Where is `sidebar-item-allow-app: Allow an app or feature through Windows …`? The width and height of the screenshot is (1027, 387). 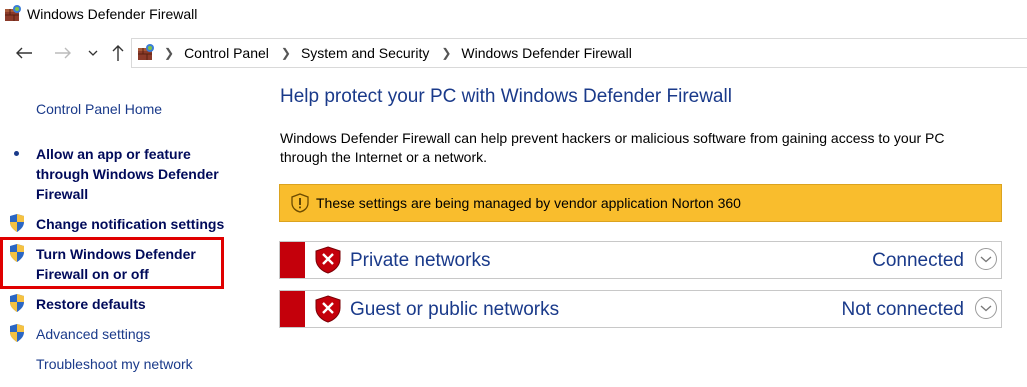
sidebar-item-allow-app: Allow an app or feature through Windows … is located at coordinates (127, 174).